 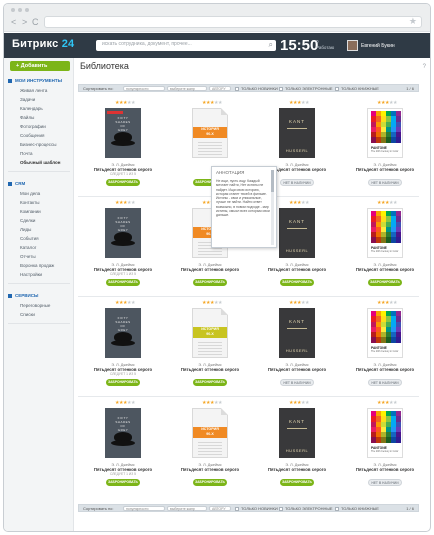 I want to click on sidebar-section-title: МОИ ИНСТРУМЕНТЫ, so click(x=35, y=80).